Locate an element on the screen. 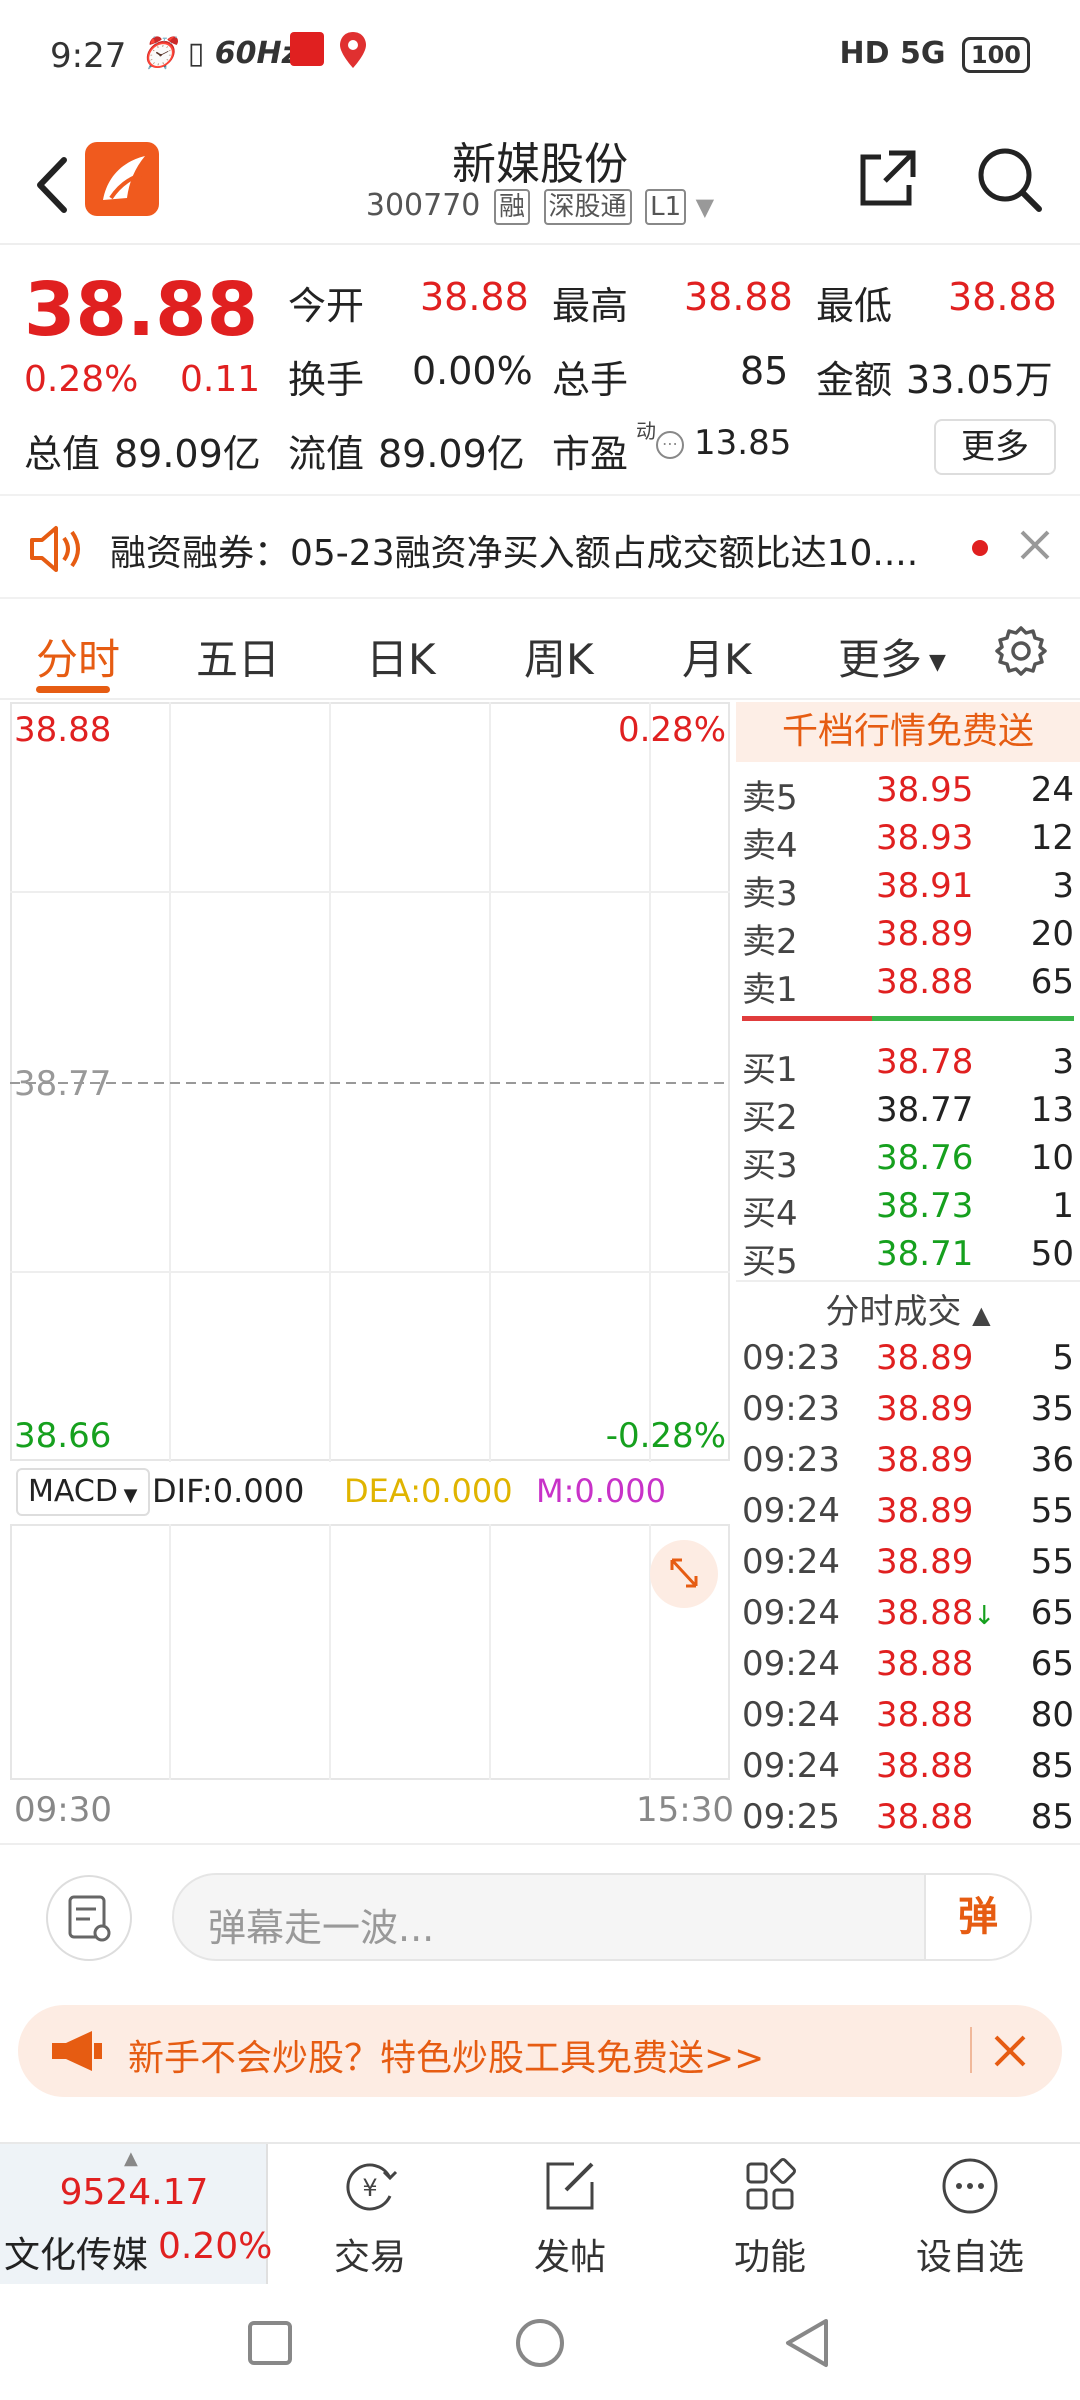 The height and width of the screenshot is (2400, 1080). tab-indicator is located at coordinates (73, 689).